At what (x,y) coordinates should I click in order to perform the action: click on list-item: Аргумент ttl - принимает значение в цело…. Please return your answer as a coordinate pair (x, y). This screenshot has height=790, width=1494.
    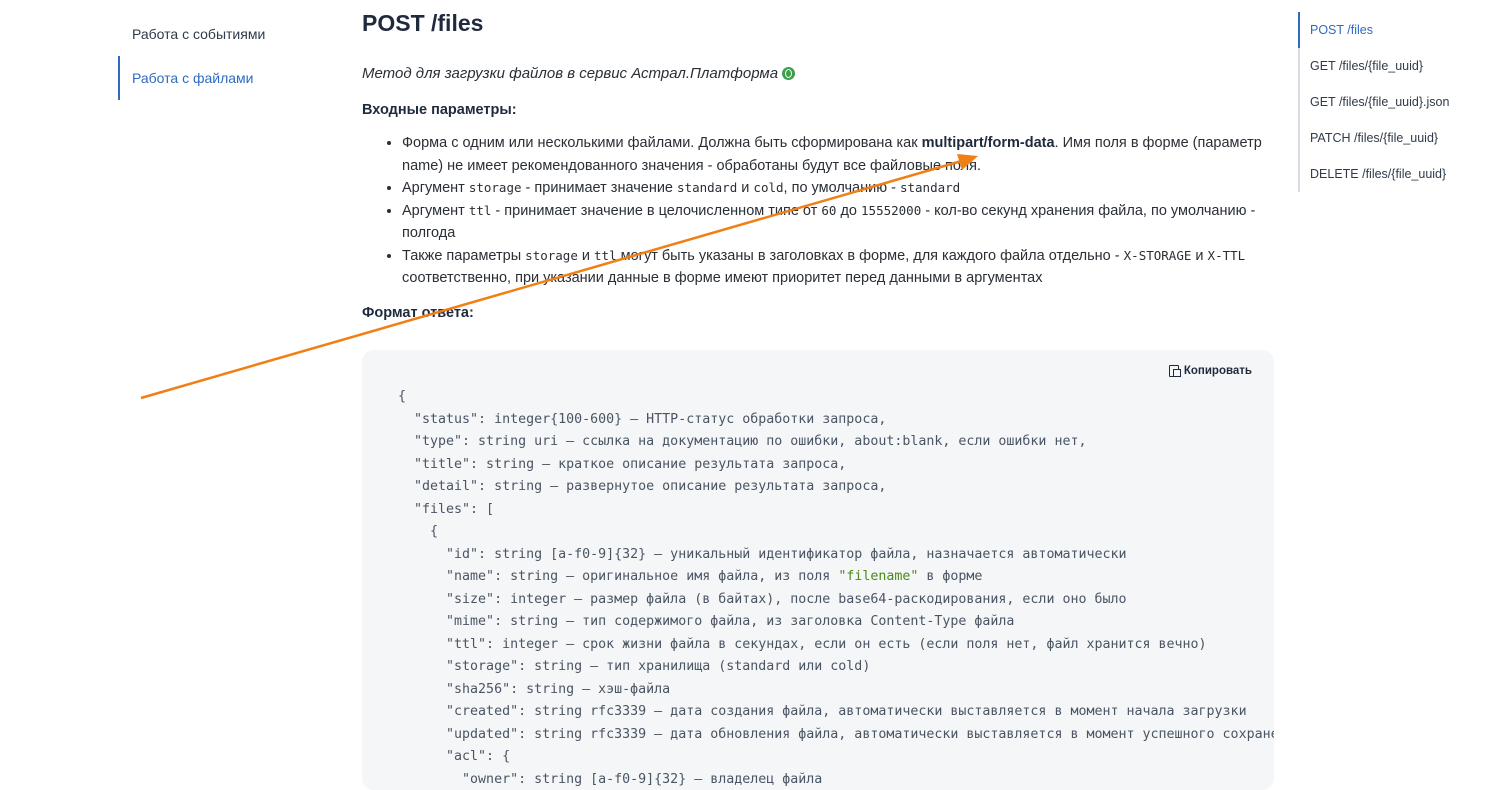
    Looking at the image, I should click on (838, 222).